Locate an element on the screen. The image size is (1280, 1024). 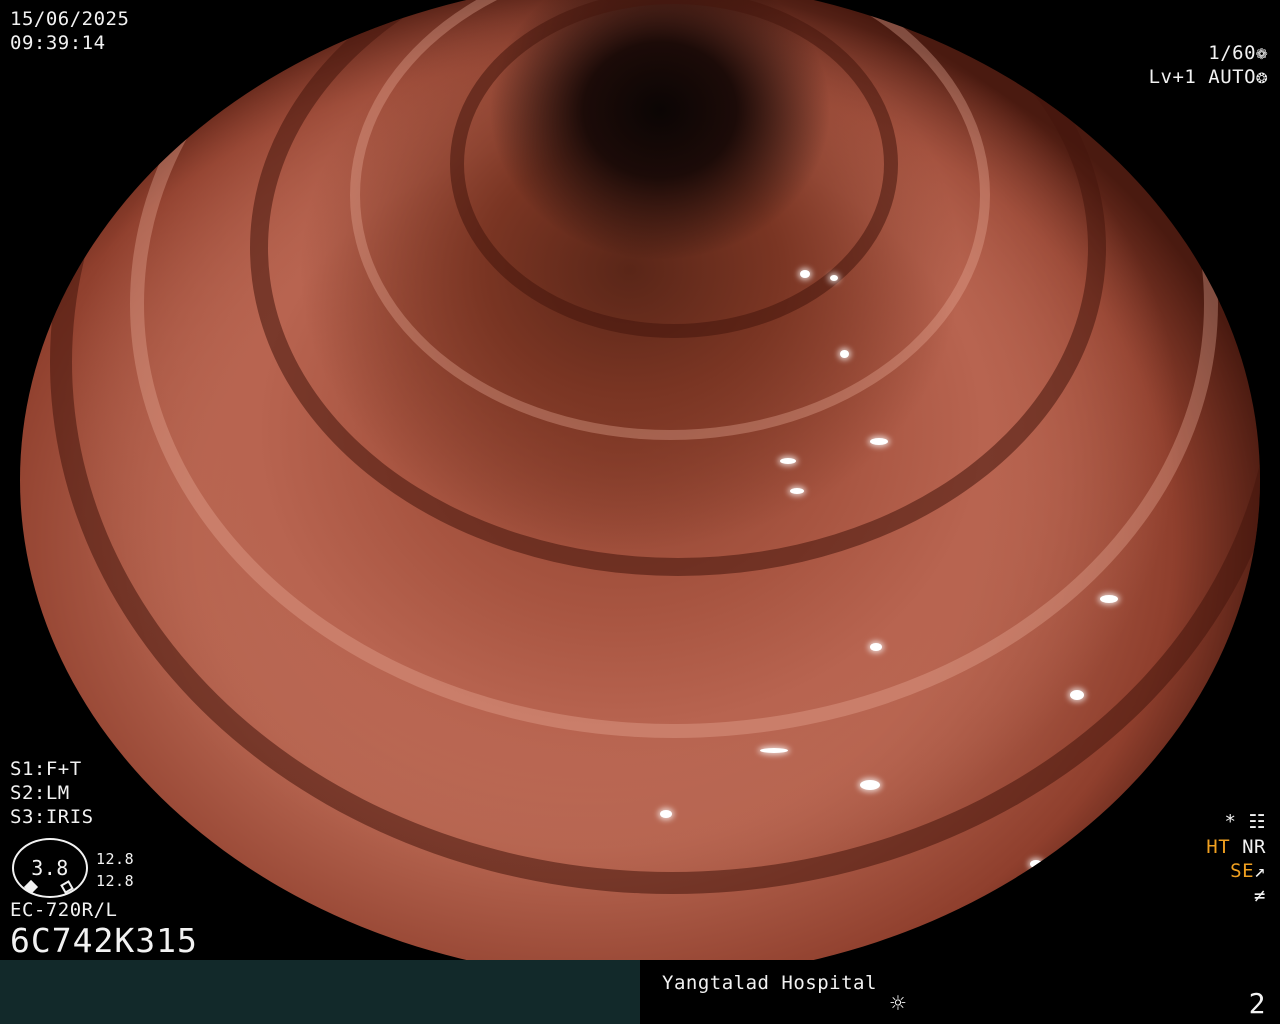
gauge-upper: 12.8 is located at coordinates (115, 859).